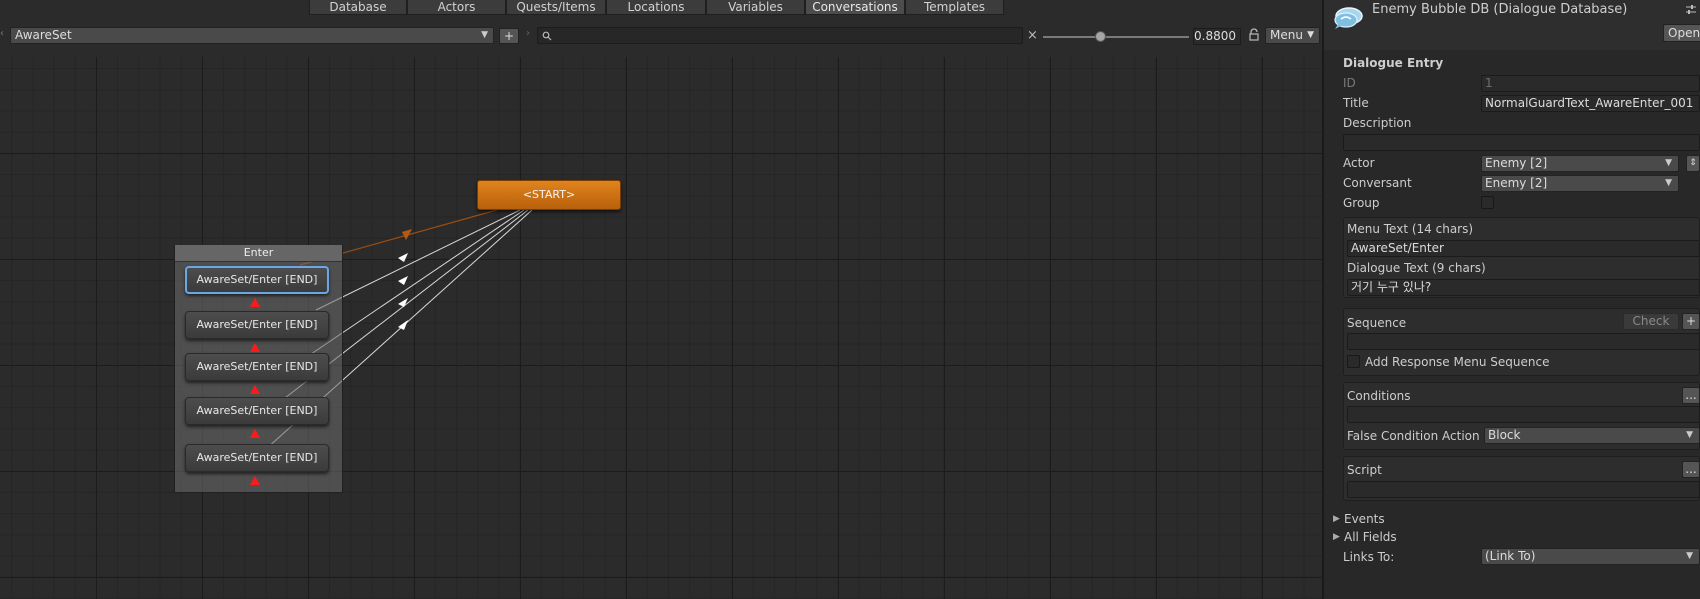 The image size is (1700, 599). What do you see at coordinates (1523, 414) in the screenshot?
I see `conditions-field` at bounding box center [1523, 414].